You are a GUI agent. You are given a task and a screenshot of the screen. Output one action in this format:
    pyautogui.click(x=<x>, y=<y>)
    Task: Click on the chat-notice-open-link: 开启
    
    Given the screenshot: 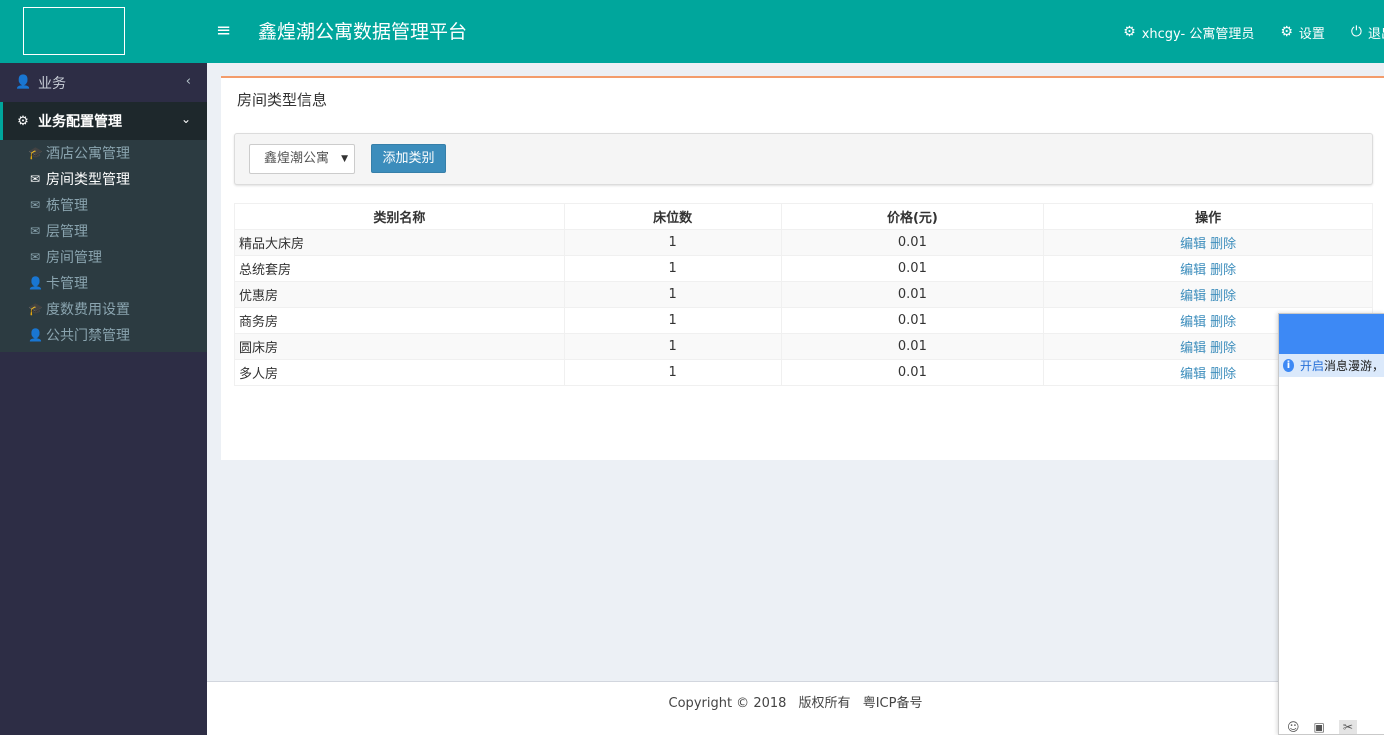 What is the action you would take?
    pyautogui.click(x=1312, y=365)
    